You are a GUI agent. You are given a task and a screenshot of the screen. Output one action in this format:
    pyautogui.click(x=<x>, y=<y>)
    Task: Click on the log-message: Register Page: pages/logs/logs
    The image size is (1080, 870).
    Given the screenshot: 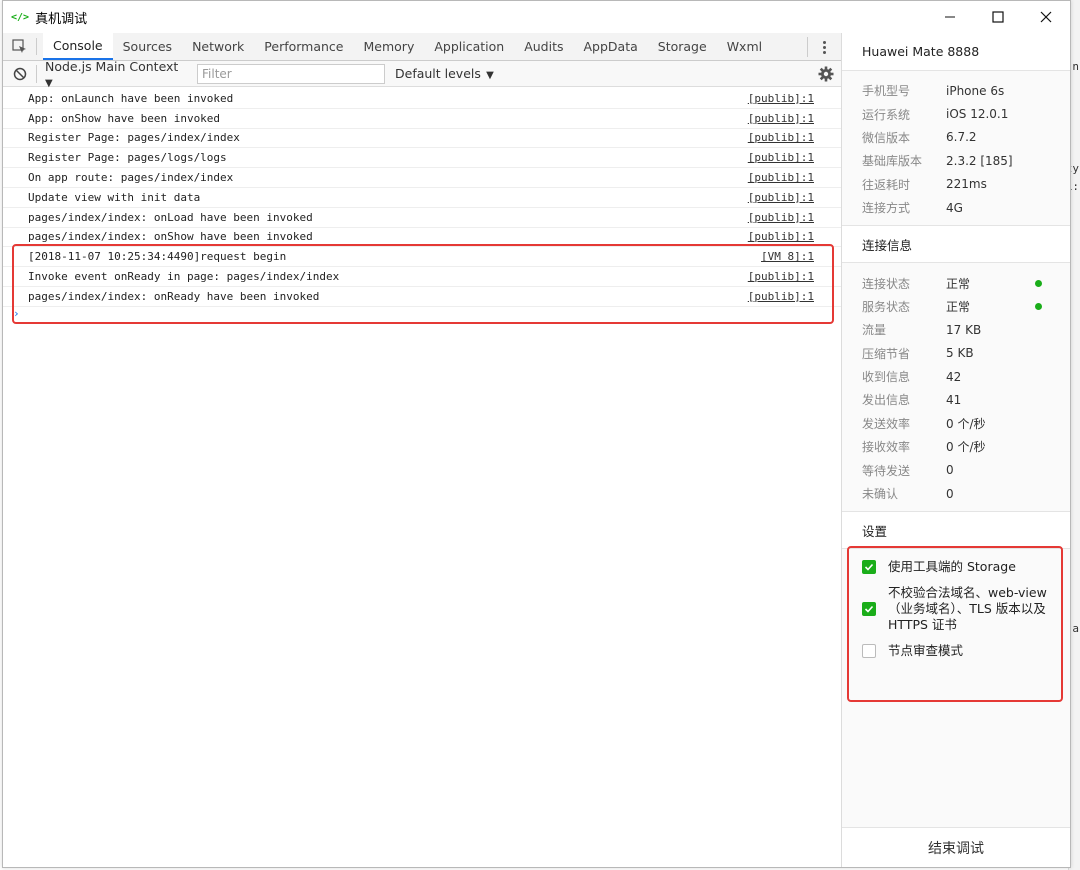 What is the action you would take?
    pyautogui.click(x=127, y=158)
    